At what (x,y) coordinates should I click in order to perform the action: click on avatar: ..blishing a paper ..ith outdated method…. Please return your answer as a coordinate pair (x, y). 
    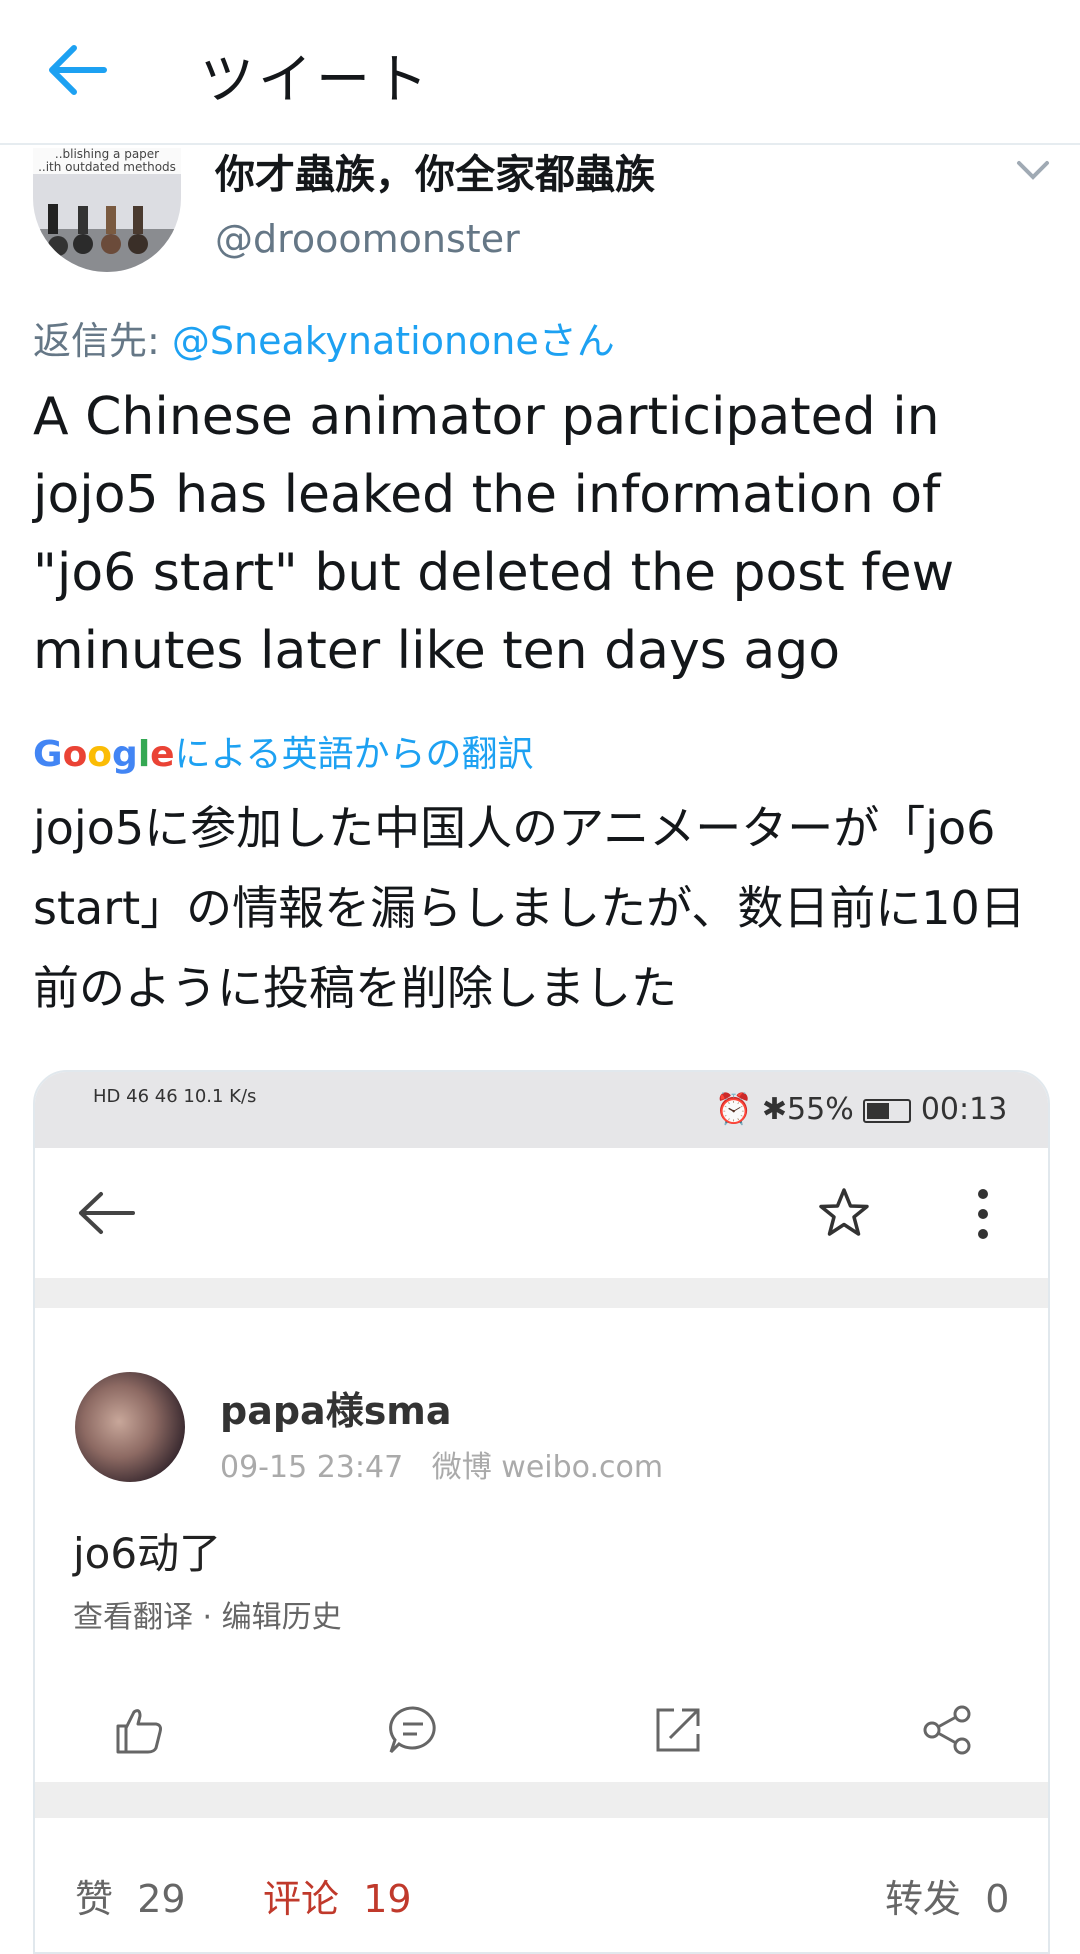
    Looking at the image, I should click on (107, 210).